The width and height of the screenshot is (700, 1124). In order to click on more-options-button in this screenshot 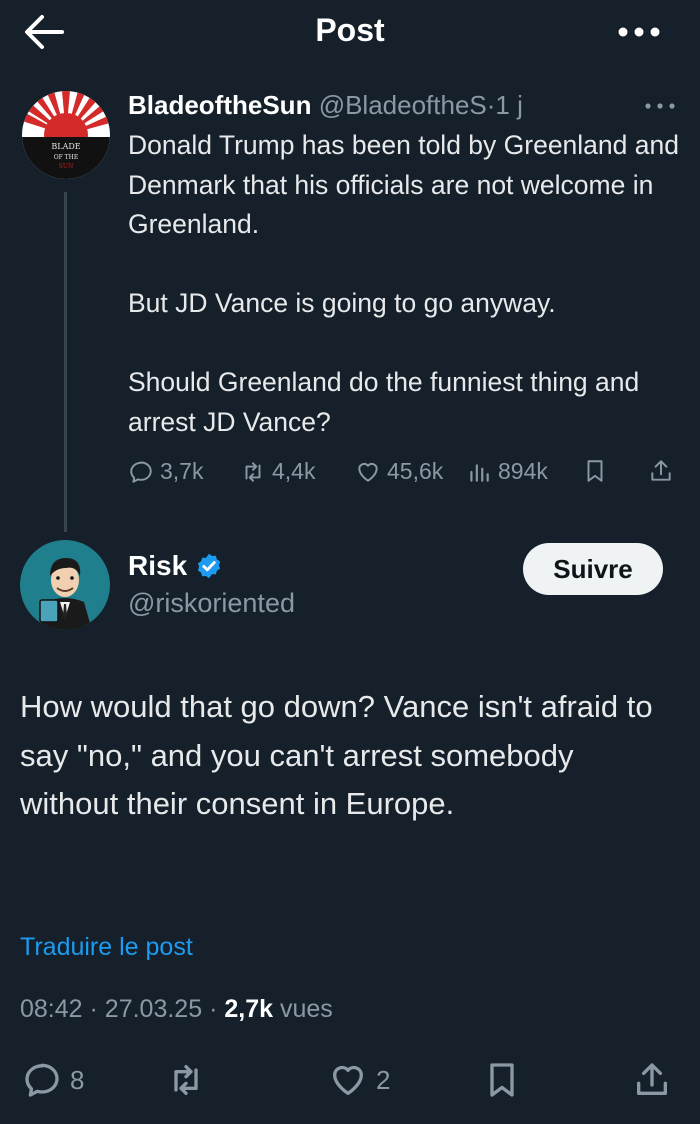, I will do `click(639, 32)`.